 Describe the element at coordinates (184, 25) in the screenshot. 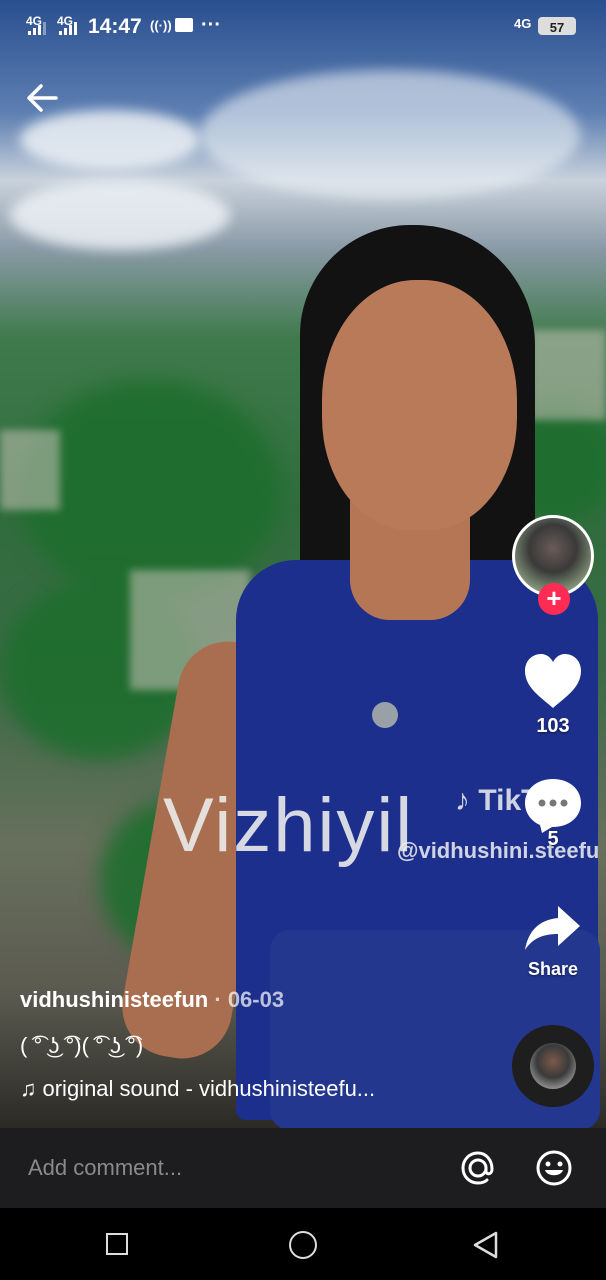

I see `mail-icon` at that location.